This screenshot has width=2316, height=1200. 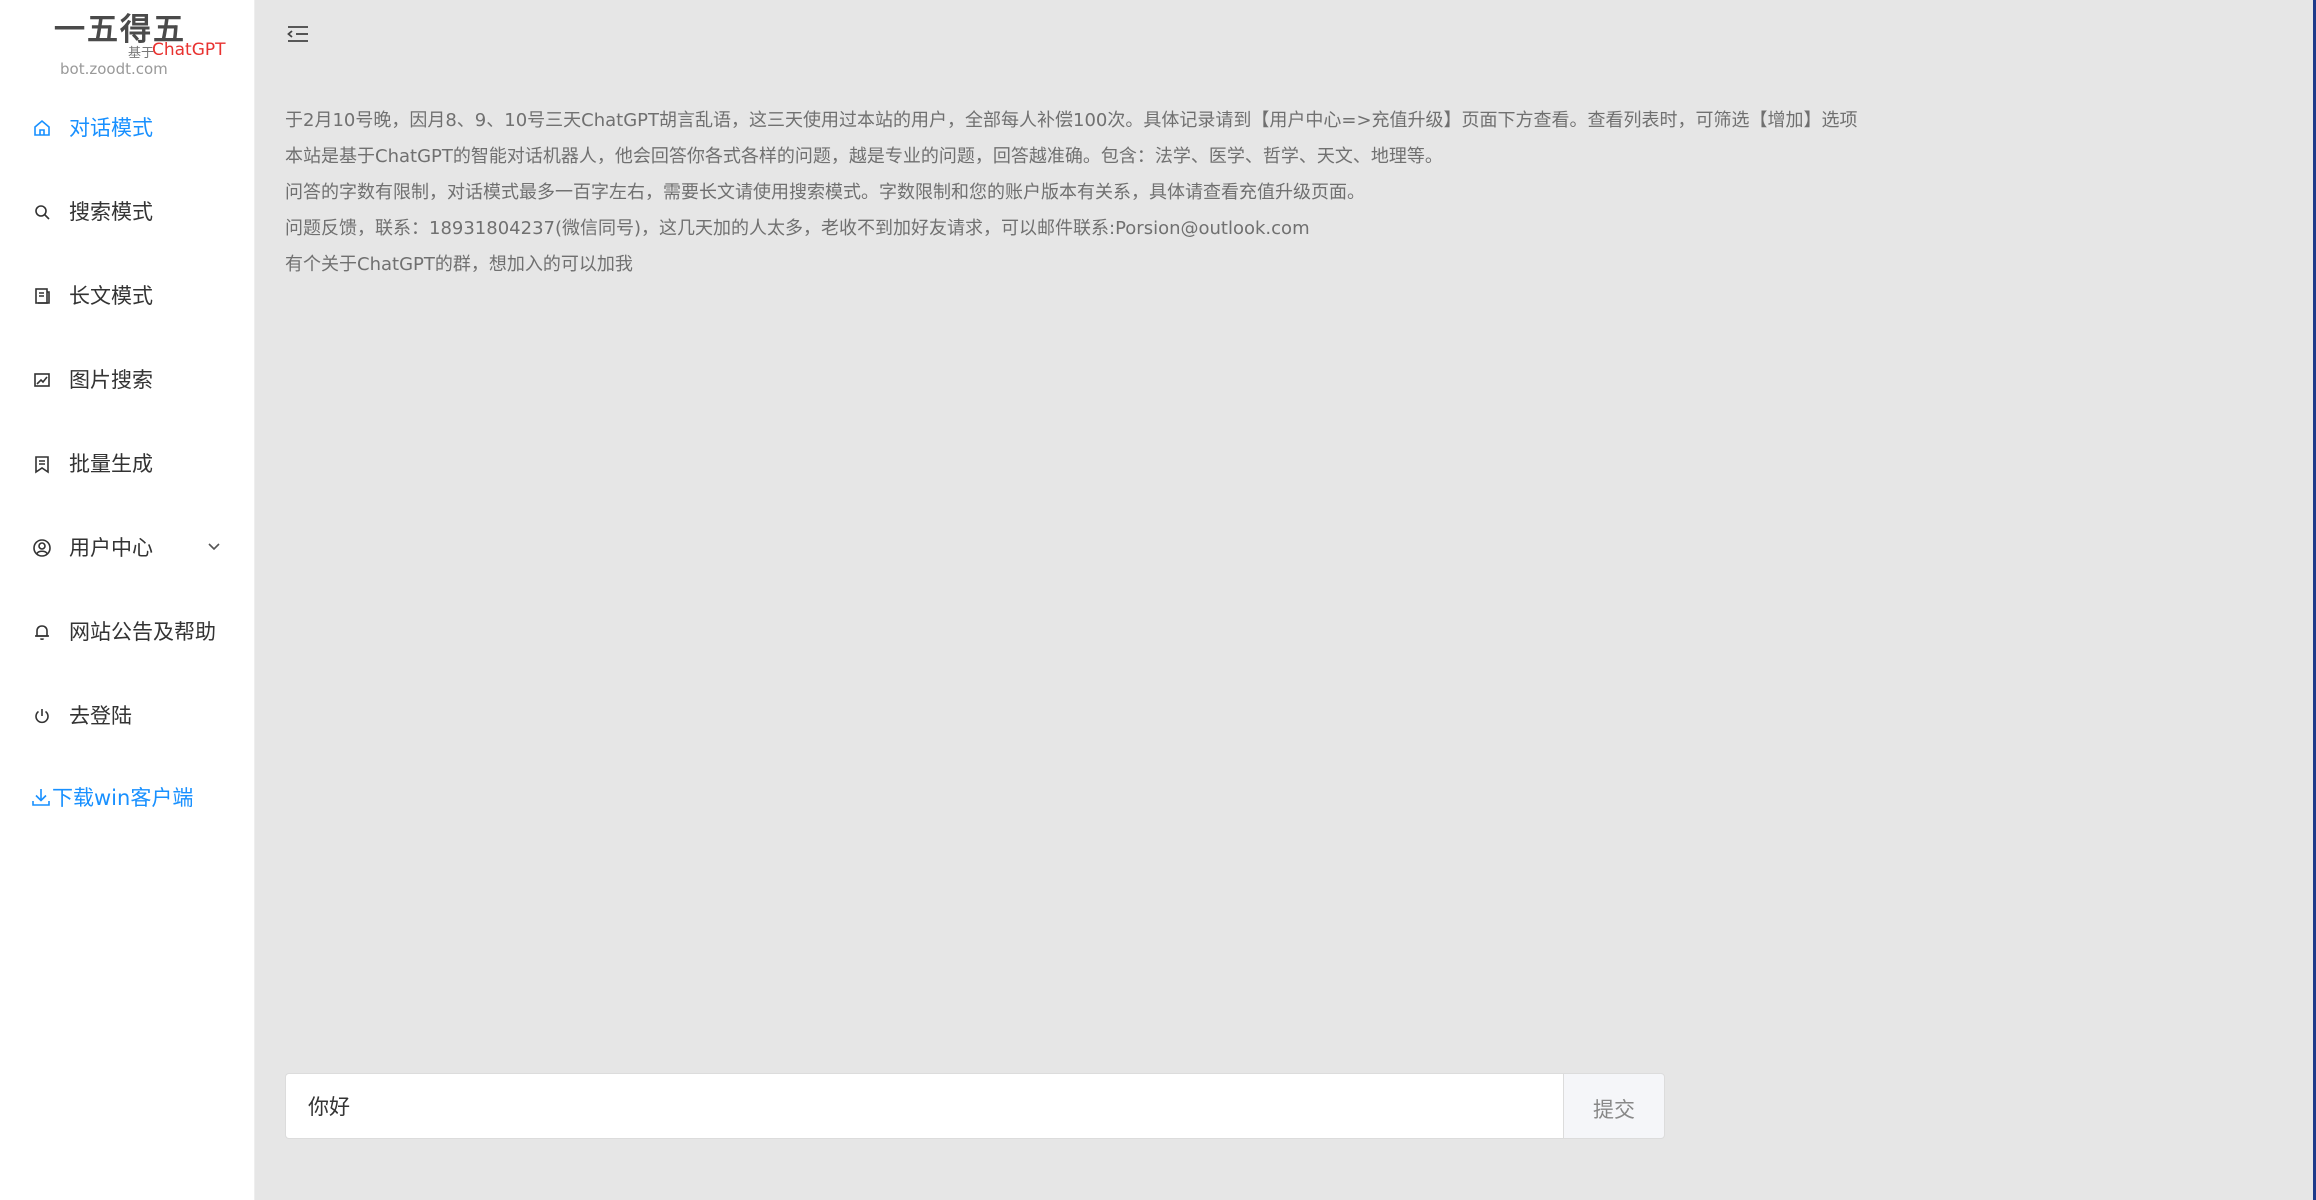 What do you see at coordinates (924, 1106) in the screenshot?
I see `chat-input` at bounding box center [924, 1106].